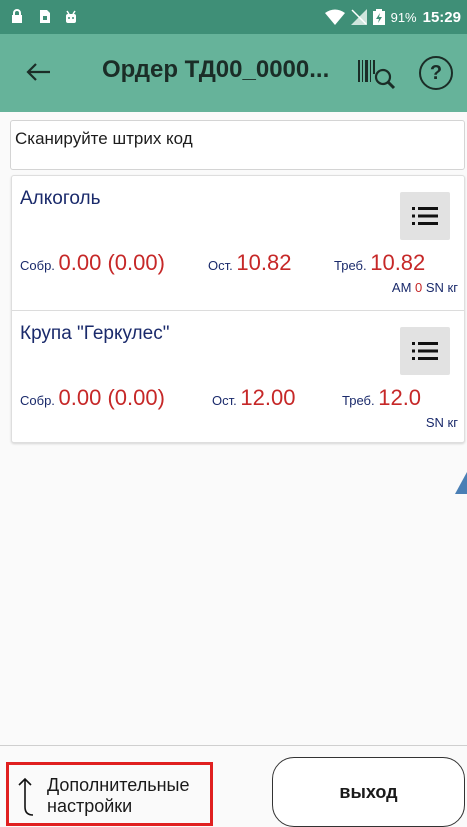  I want to click on battery-percent: 91%, so click(403, 17).